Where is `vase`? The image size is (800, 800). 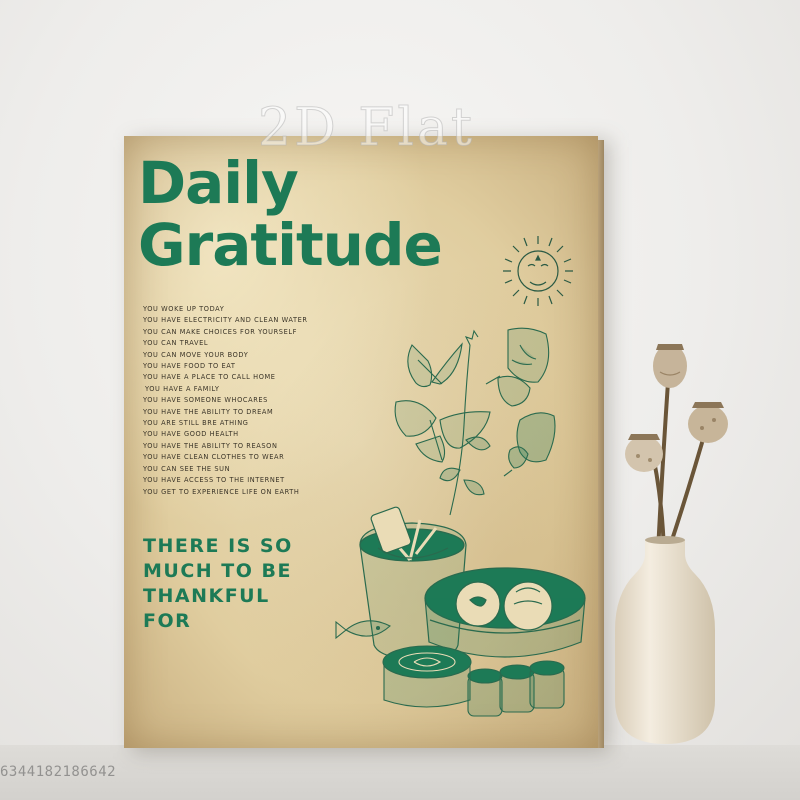
vase is located at coordinates (665, 640).